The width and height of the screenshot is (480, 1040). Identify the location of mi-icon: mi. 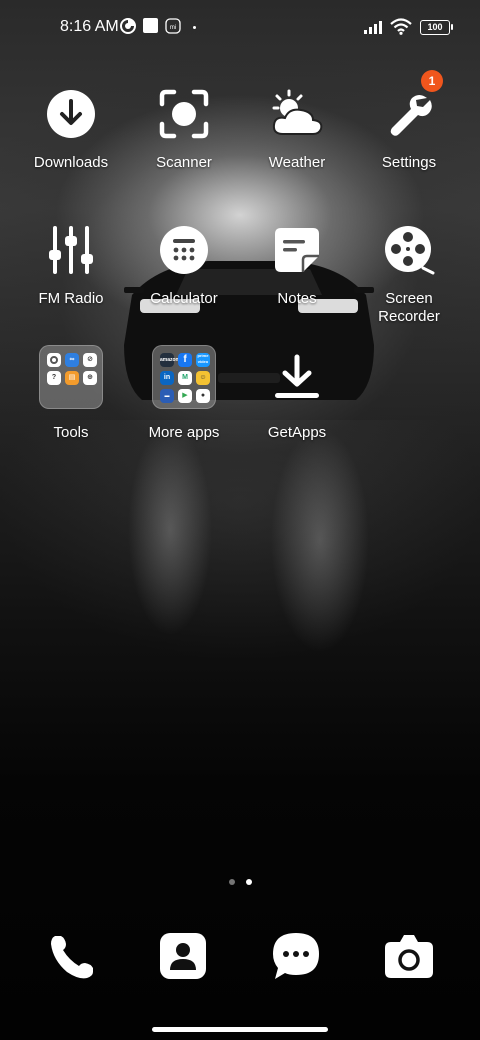
(173, 26).